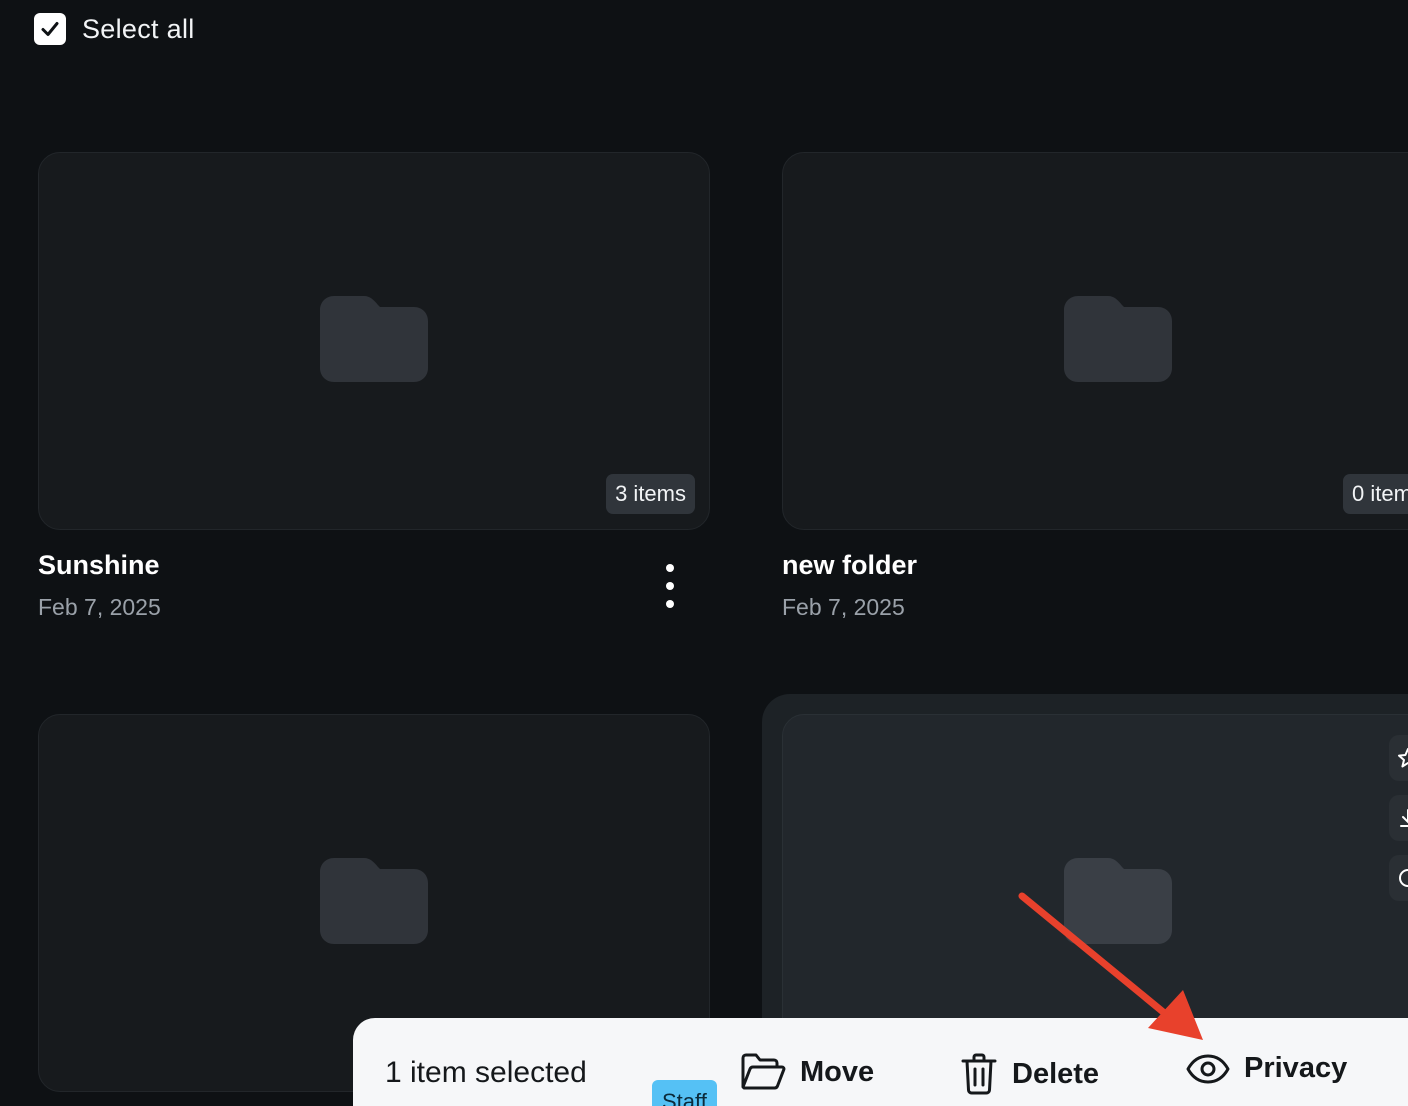  Describe the element at coordinates (849, 565) in the screenshot. I see `folder-title: new folder` at that location.